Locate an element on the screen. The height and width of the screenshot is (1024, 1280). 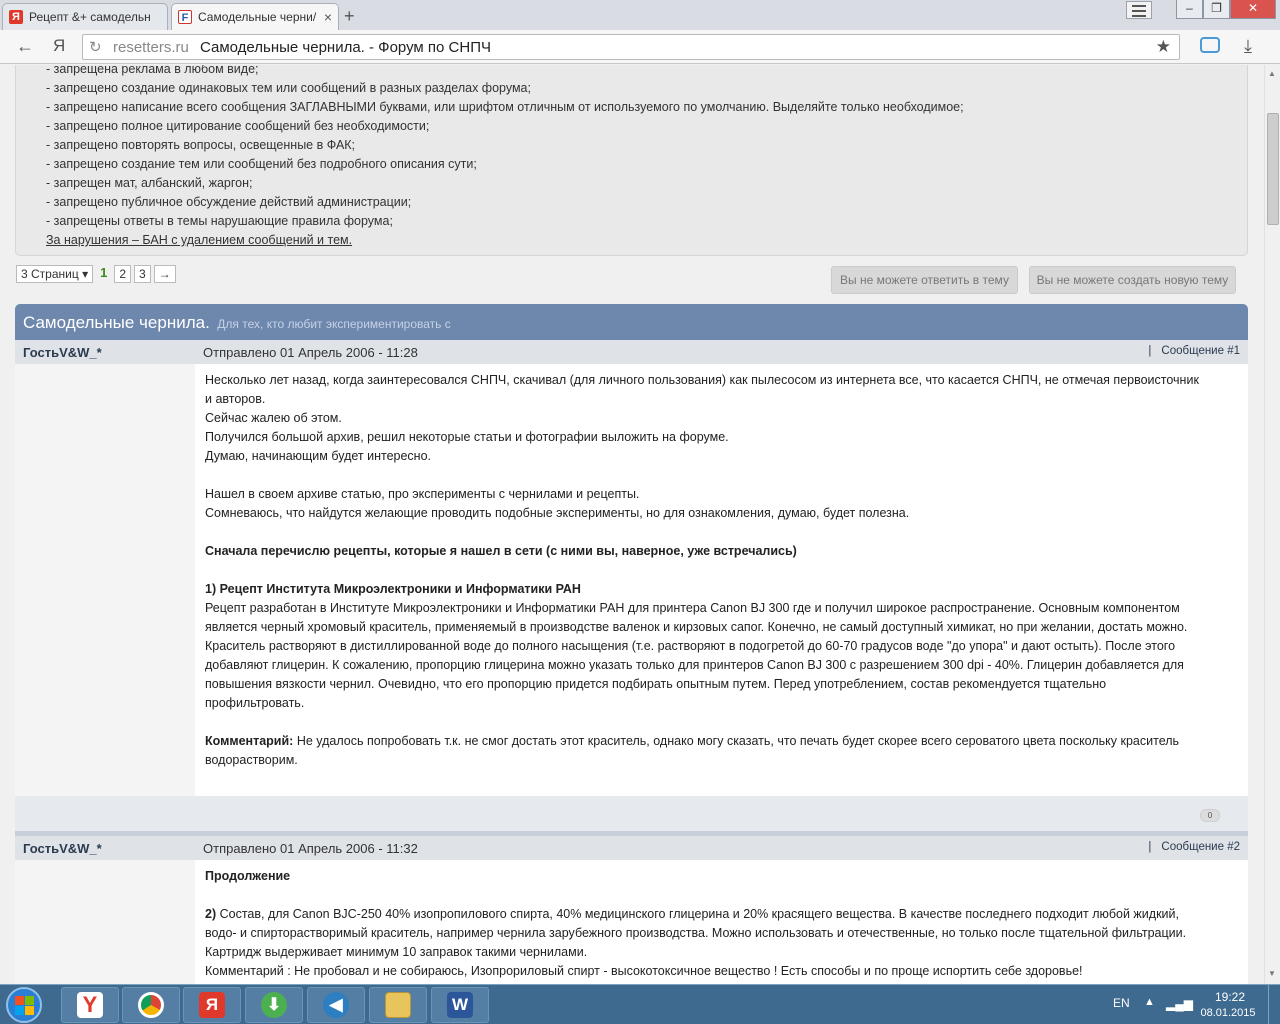
sync-icon is located at coordinates (1210, 45).